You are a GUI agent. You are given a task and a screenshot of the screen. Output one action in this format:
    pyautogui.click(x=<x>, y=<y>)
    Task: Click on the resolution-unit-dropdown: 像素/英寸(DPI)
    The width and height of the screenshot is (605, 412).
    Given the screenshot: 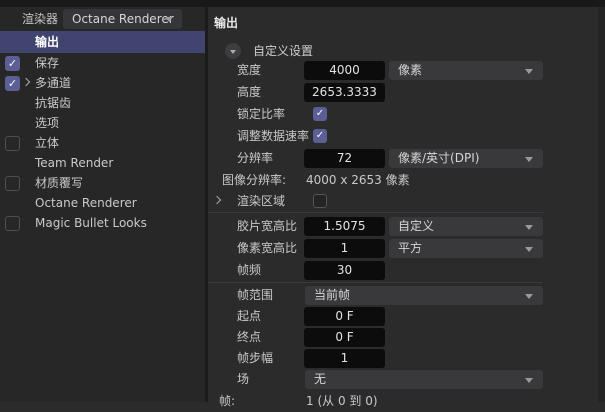 What is the action you would take?
    pyautogui.click(x=466, y=158)
    